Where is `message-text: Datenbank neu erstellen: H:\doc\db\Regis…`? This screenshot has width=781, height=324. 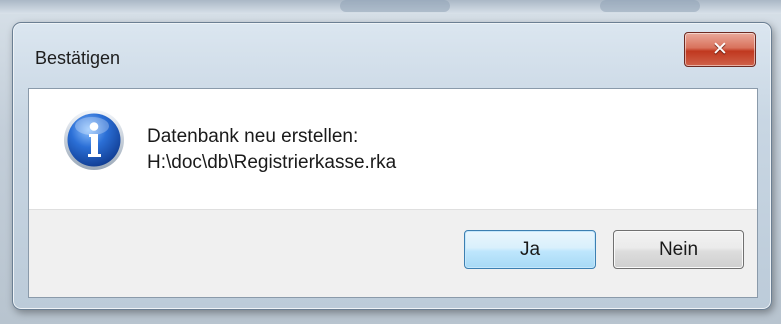 message-text: Datenbank neu erstellen: H:\doc\db\Regis… is located at coordinates (271, 150).